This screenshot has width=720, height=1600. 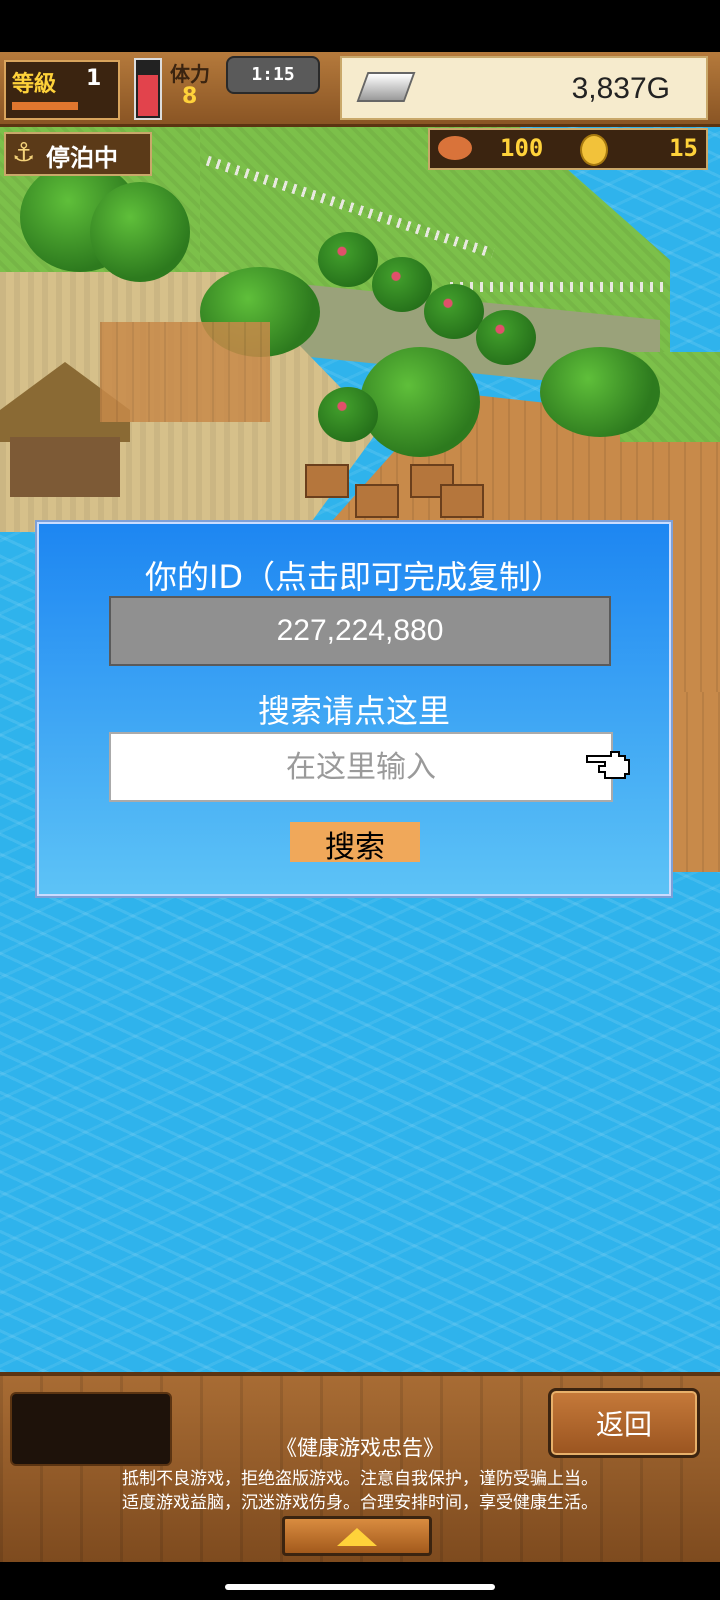 I want to click on workshop-frame, so click(x=185, y=372).